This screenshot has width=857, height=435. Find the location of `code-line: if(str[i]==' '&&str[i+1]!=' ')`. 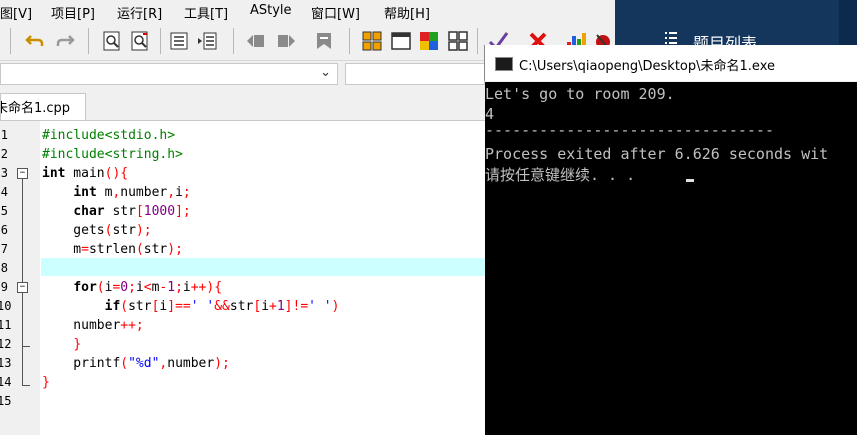

code-line: if(str[i]==' '&&str[i+1]!=' ') is located at coordinates (222, 306).